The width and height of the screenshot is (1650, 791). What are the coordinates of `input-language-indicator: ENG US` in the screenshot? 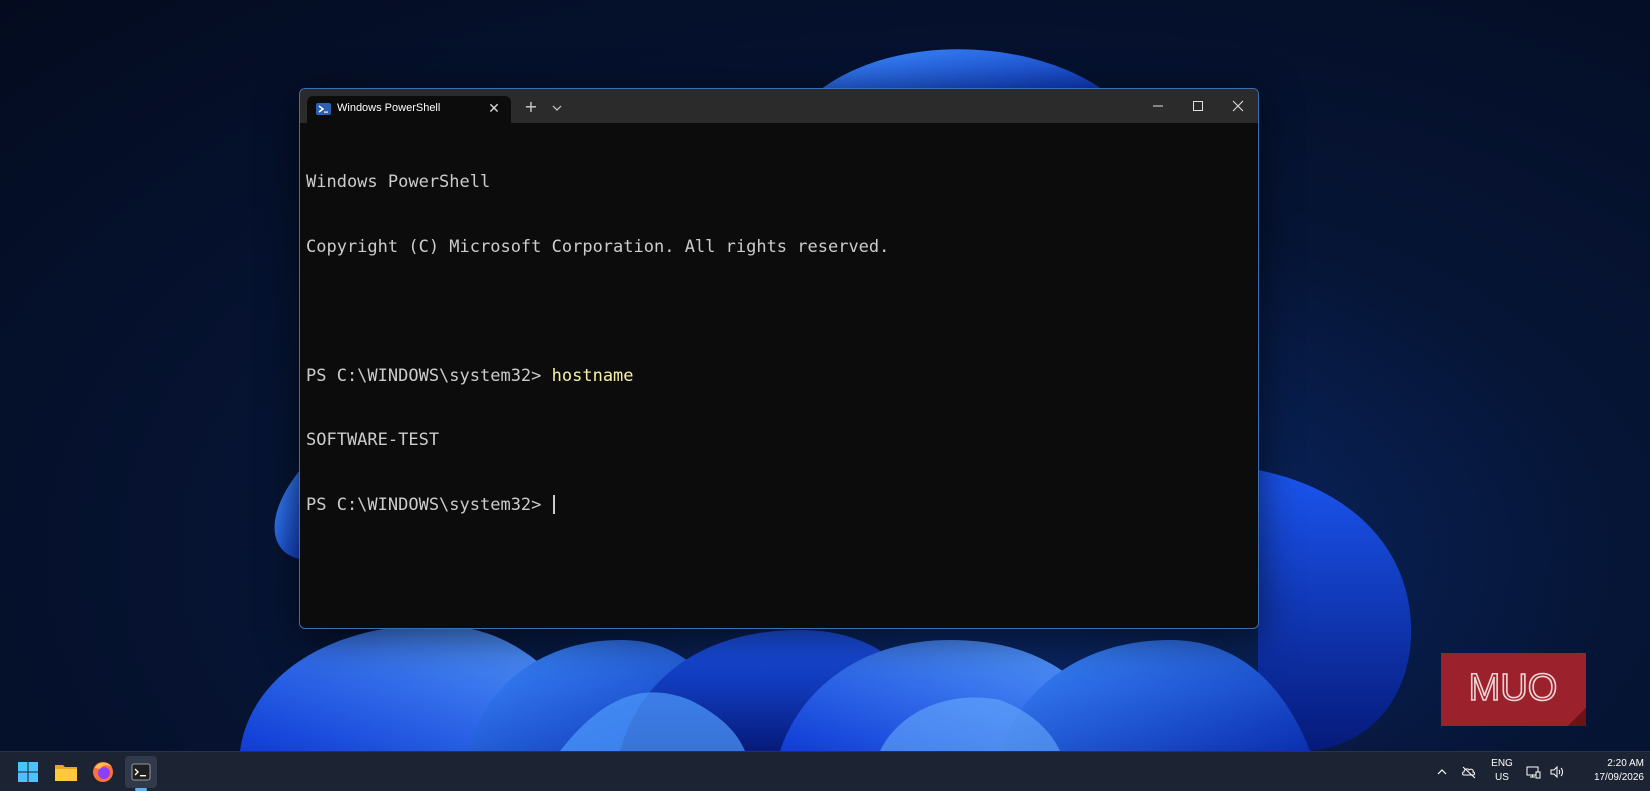 It's located at (1502, 771).